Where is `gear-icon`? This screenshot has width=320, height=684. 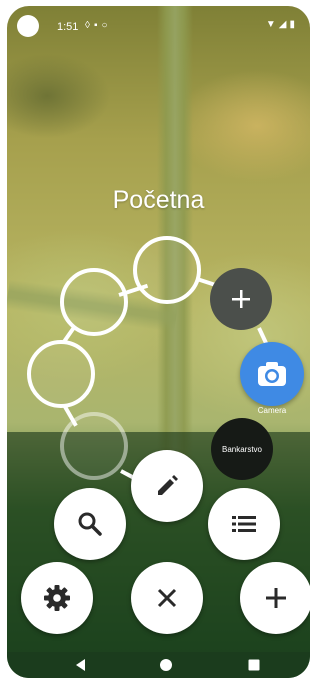
gear-icon is located at coordinates (57, 598).